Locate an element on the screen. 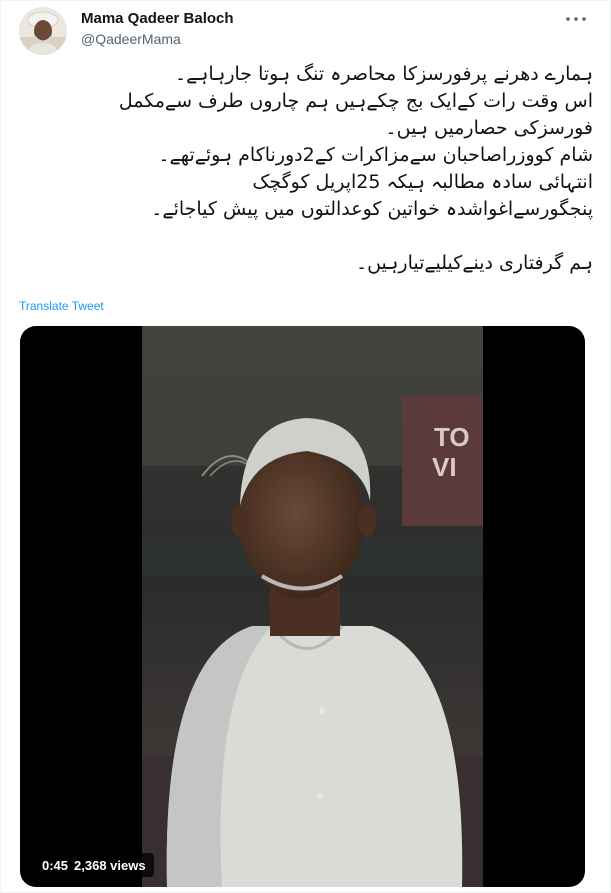 This screenshot has height=893, width=611. more-options-button is located at coordinates (576, 19).